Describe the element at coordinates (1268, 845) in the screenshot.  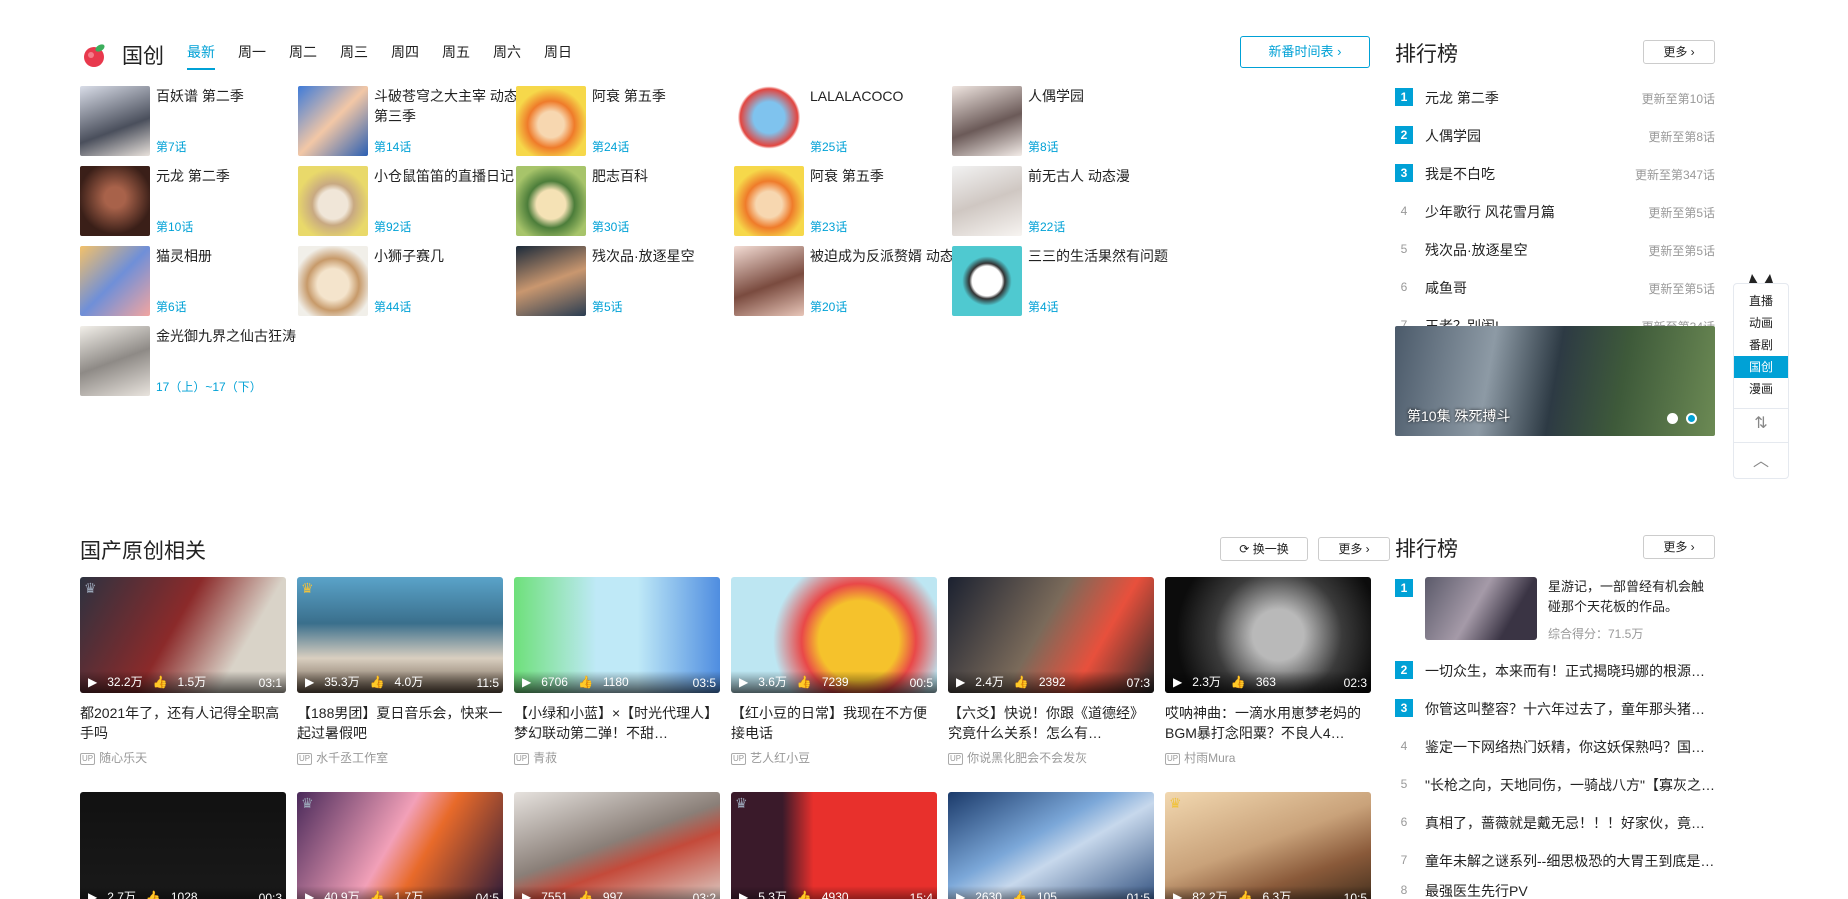
I see `video-thumbnail: ♛ ▶ 82.2万 👍 6.3万 10:5` at that location.